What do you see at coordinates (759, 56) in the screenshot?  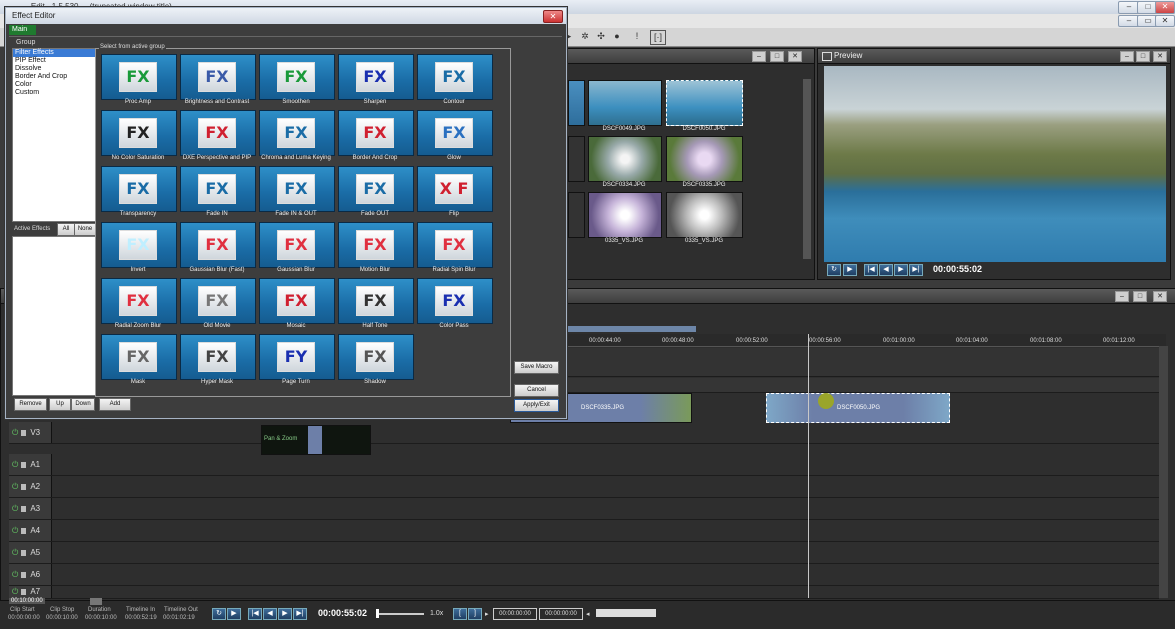 I see `media-bin-minimize-button: –` at bounding box center [759, 56].